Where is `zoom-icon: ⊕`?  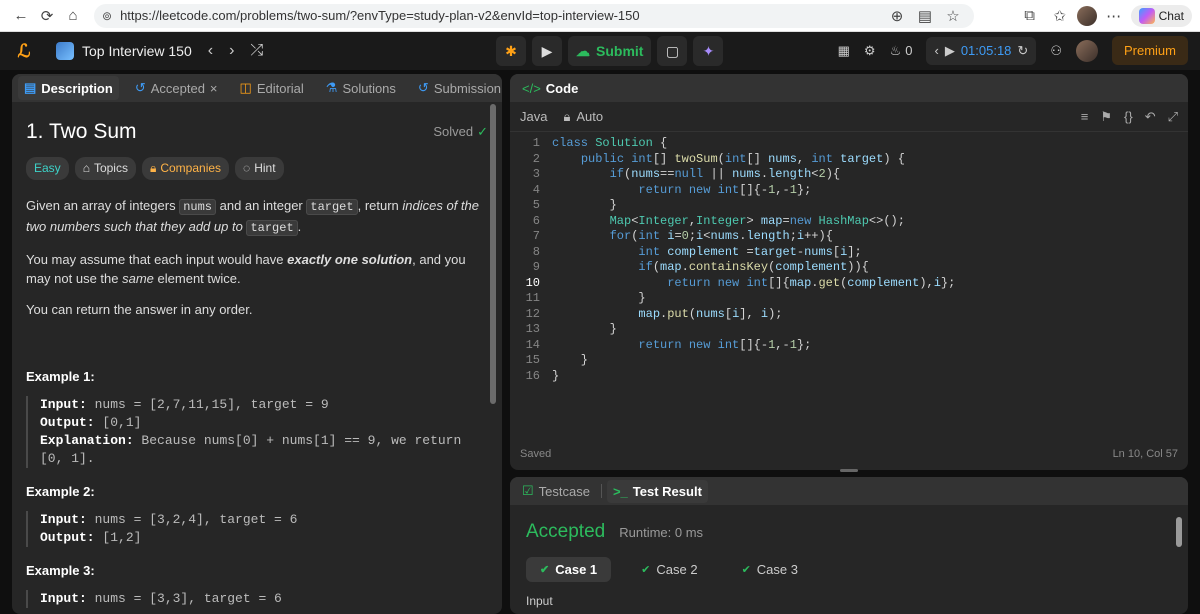 zoom-icon: ⊕ is located at coordinates (897, 16).